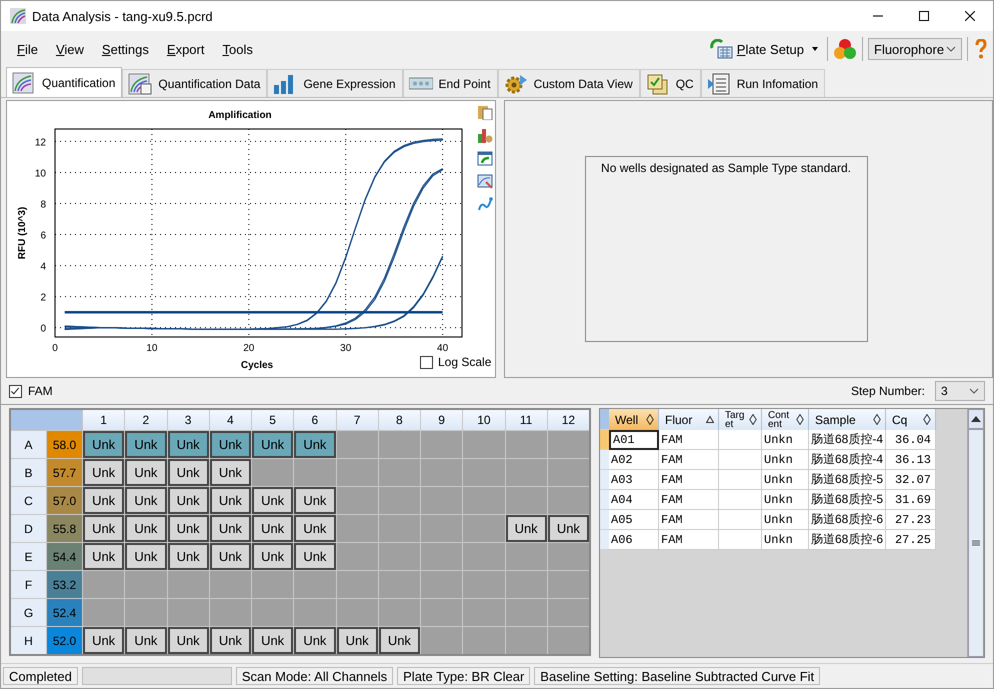  I want to click on y-tick-label: 2, so click(43, 298).